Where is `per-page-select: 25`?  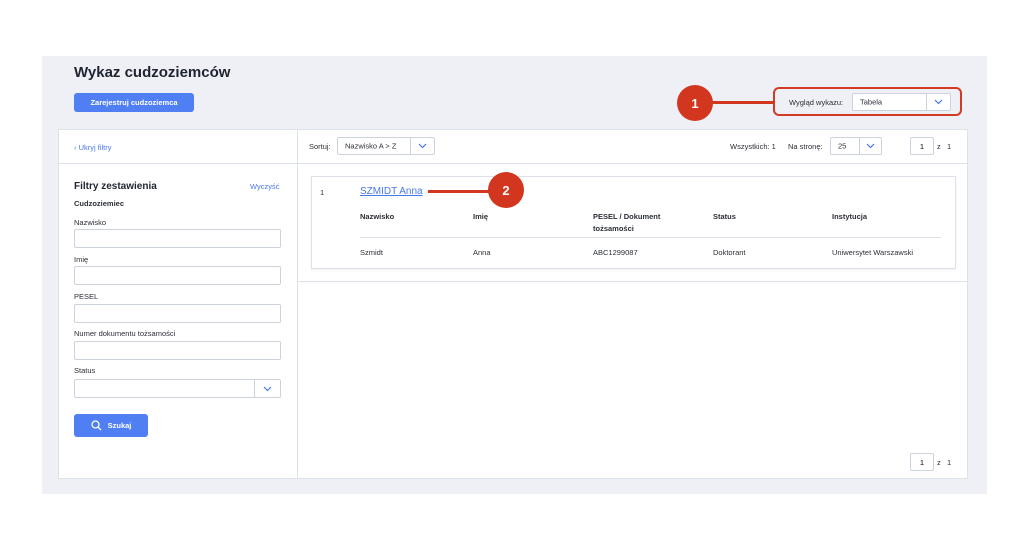 per-page-select: 25 is located at coordinates (856, 146).